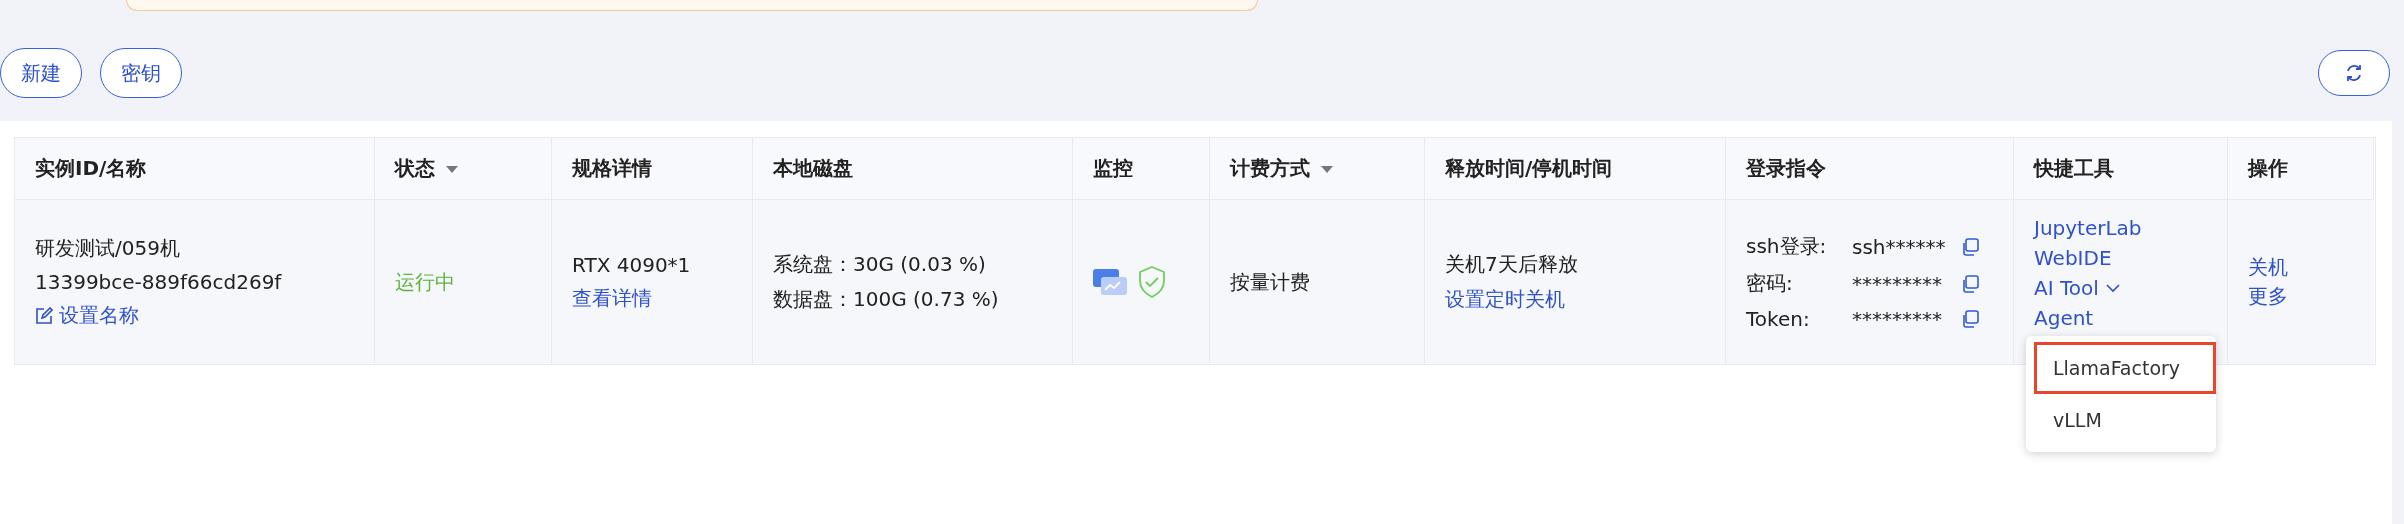 The width and height of the screenshot is (2404, 524). I want to click on shield-check-icon, so click(1152, 282).